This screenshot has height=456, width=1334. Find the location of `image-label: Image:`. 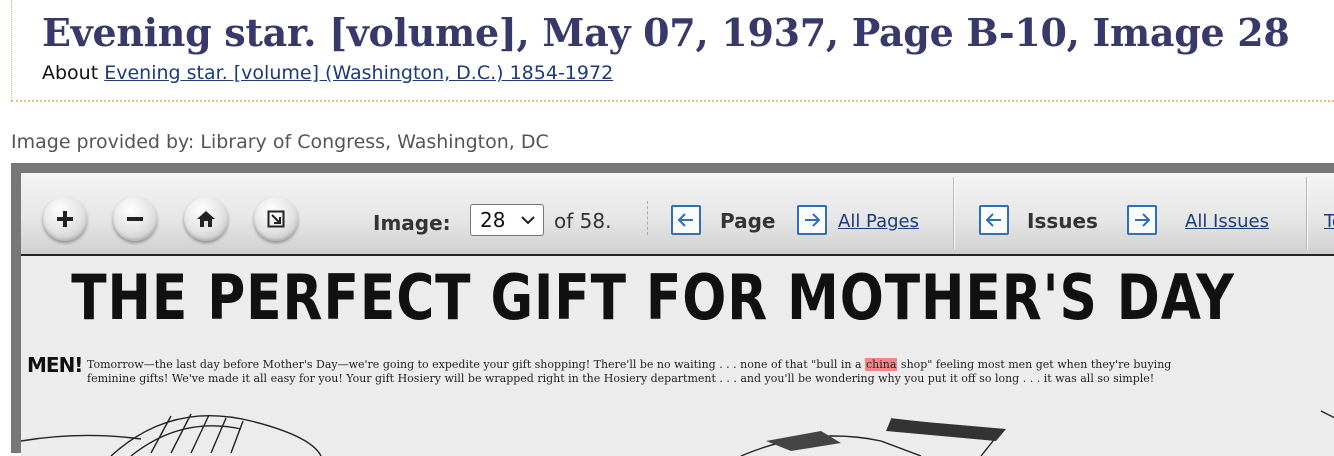

image-label: Image: is located at coordinates (412, 223).